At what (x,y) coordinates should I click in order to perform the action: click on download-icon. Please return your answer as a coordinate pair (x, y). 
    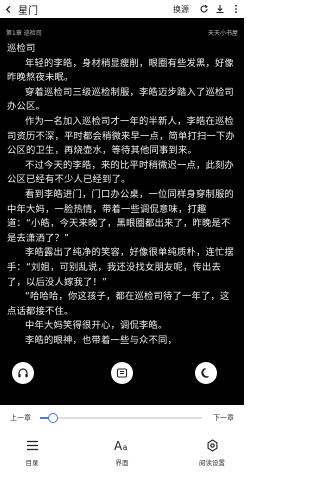
    Looking at the image, I should click on (220, 9).